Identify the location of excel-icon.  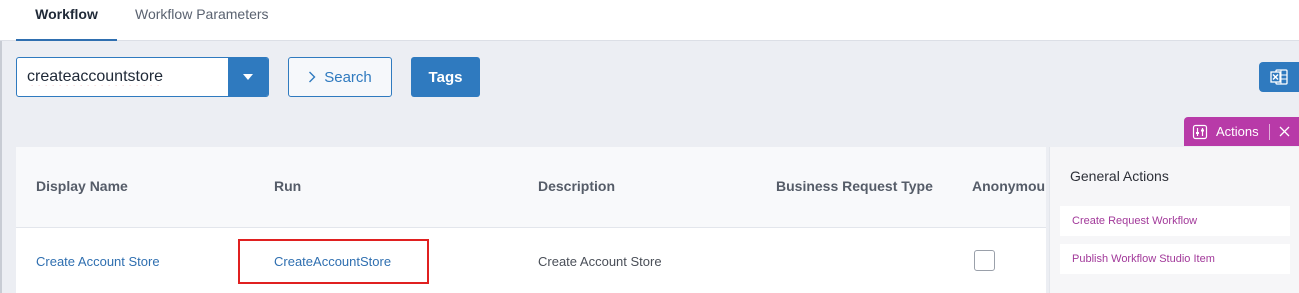
(1279, 77).